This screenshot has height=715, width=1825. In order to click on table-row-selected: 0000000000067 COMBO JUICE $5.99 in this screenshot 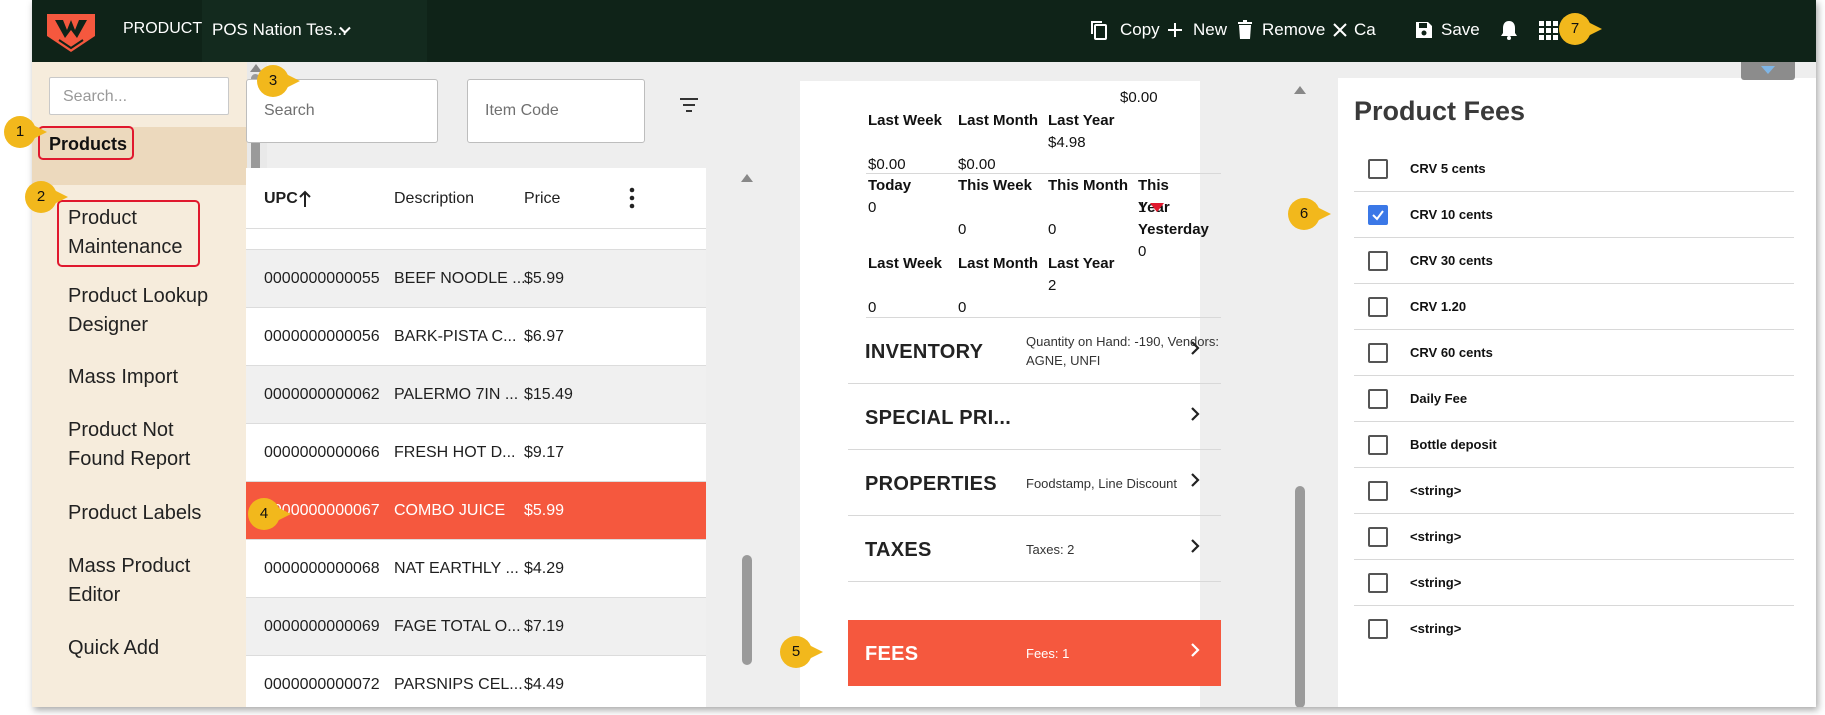, I will do `click(476, 511)`.